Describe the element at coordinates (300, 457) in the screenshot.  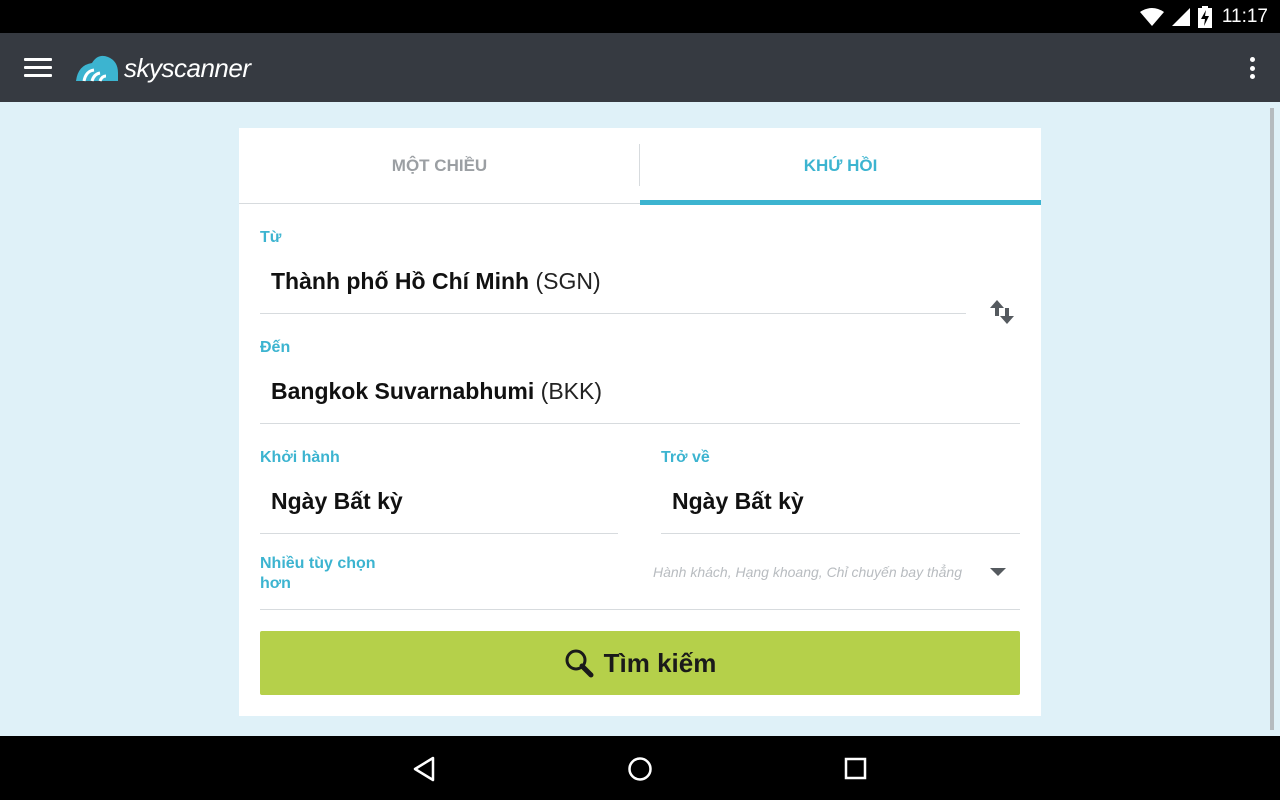
I see `depart-label: Khởi hành` at that location.